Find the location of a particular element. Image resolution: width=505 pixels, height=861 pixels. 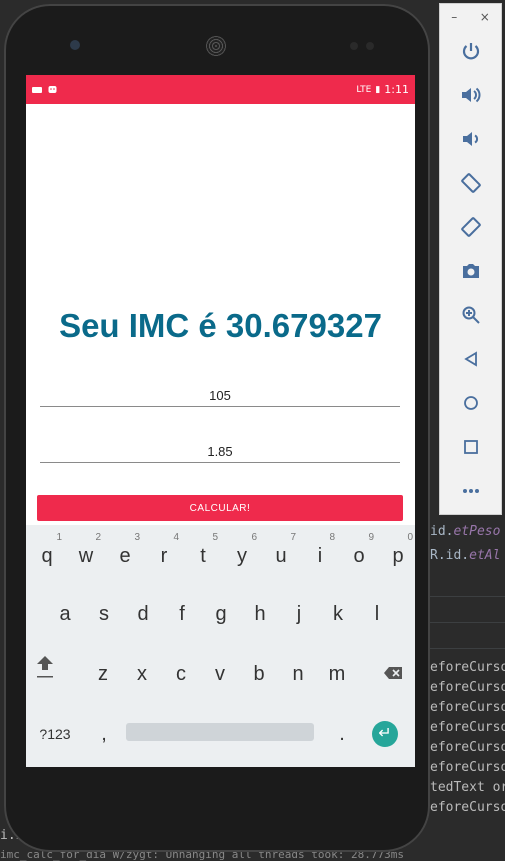

key-label: n is located at coordinates (298, 674).